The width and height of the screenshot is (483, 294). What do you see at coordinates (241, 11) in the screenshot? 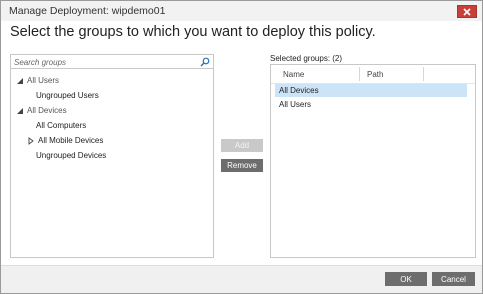
I see `title-bar: Manage Deployment: wipdemo01` at bounding box center [241, 11].